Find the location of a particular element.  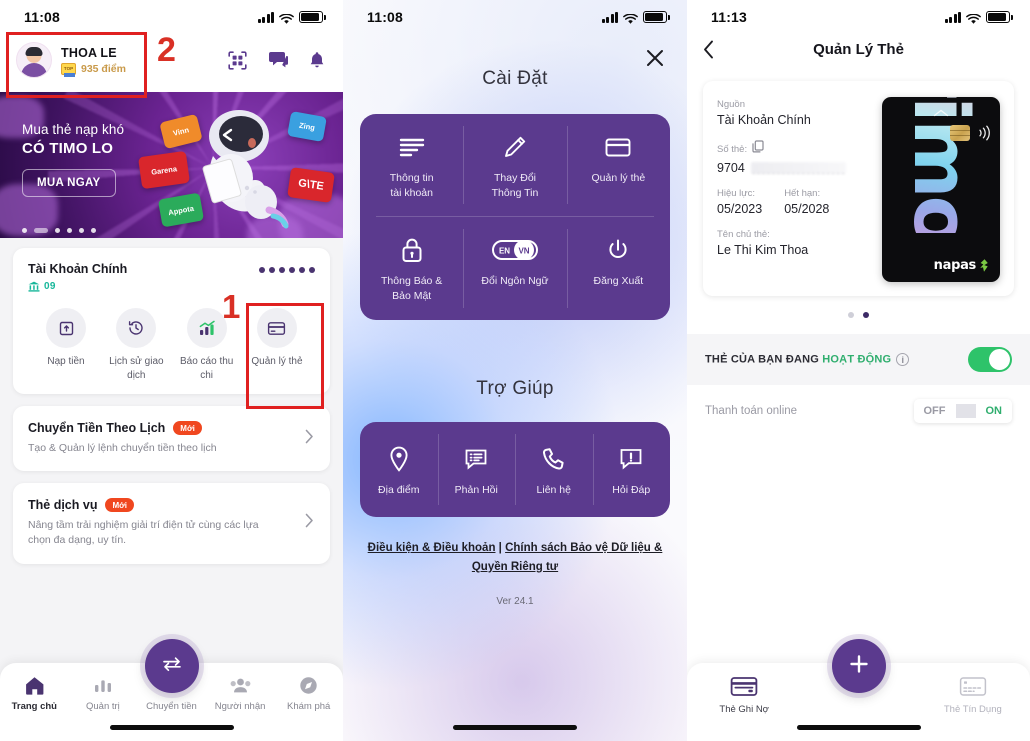

copy-icon is located at coordinates (758, 149).